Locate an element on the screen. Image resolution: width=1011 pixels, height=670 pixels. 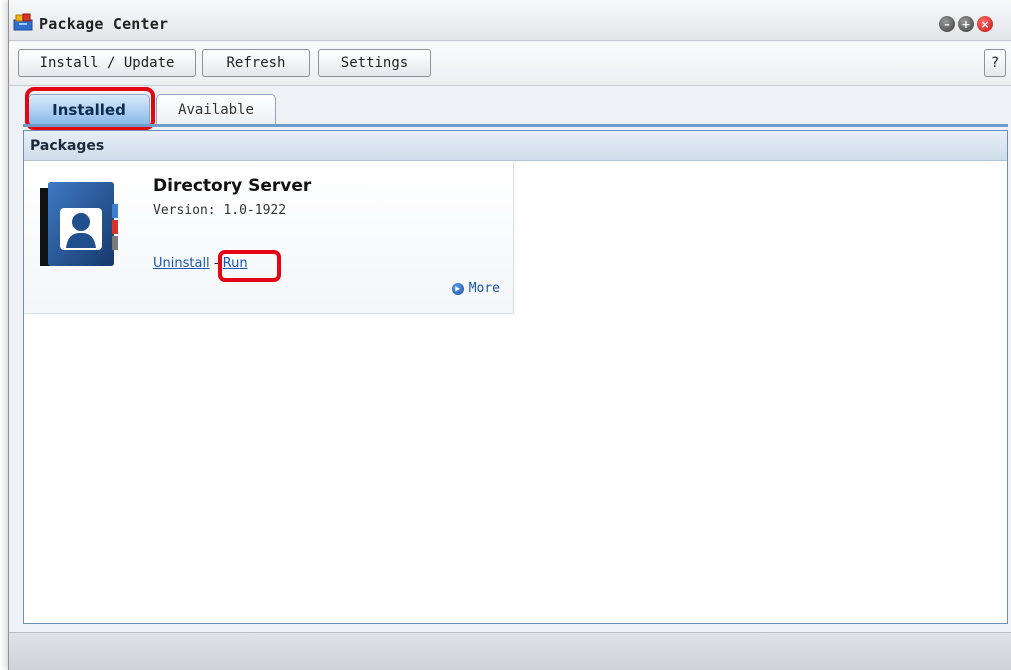
package-name: Directory Server is located at coordinates (232, 186).